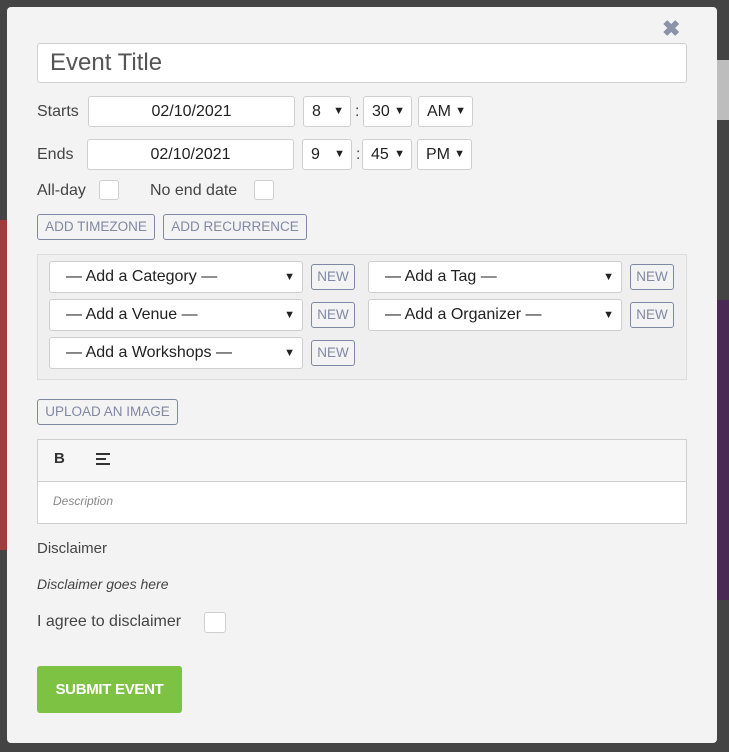 This screenshot has width=729, height=752. I want to click on description-editor: B Description, so click(362, 481).